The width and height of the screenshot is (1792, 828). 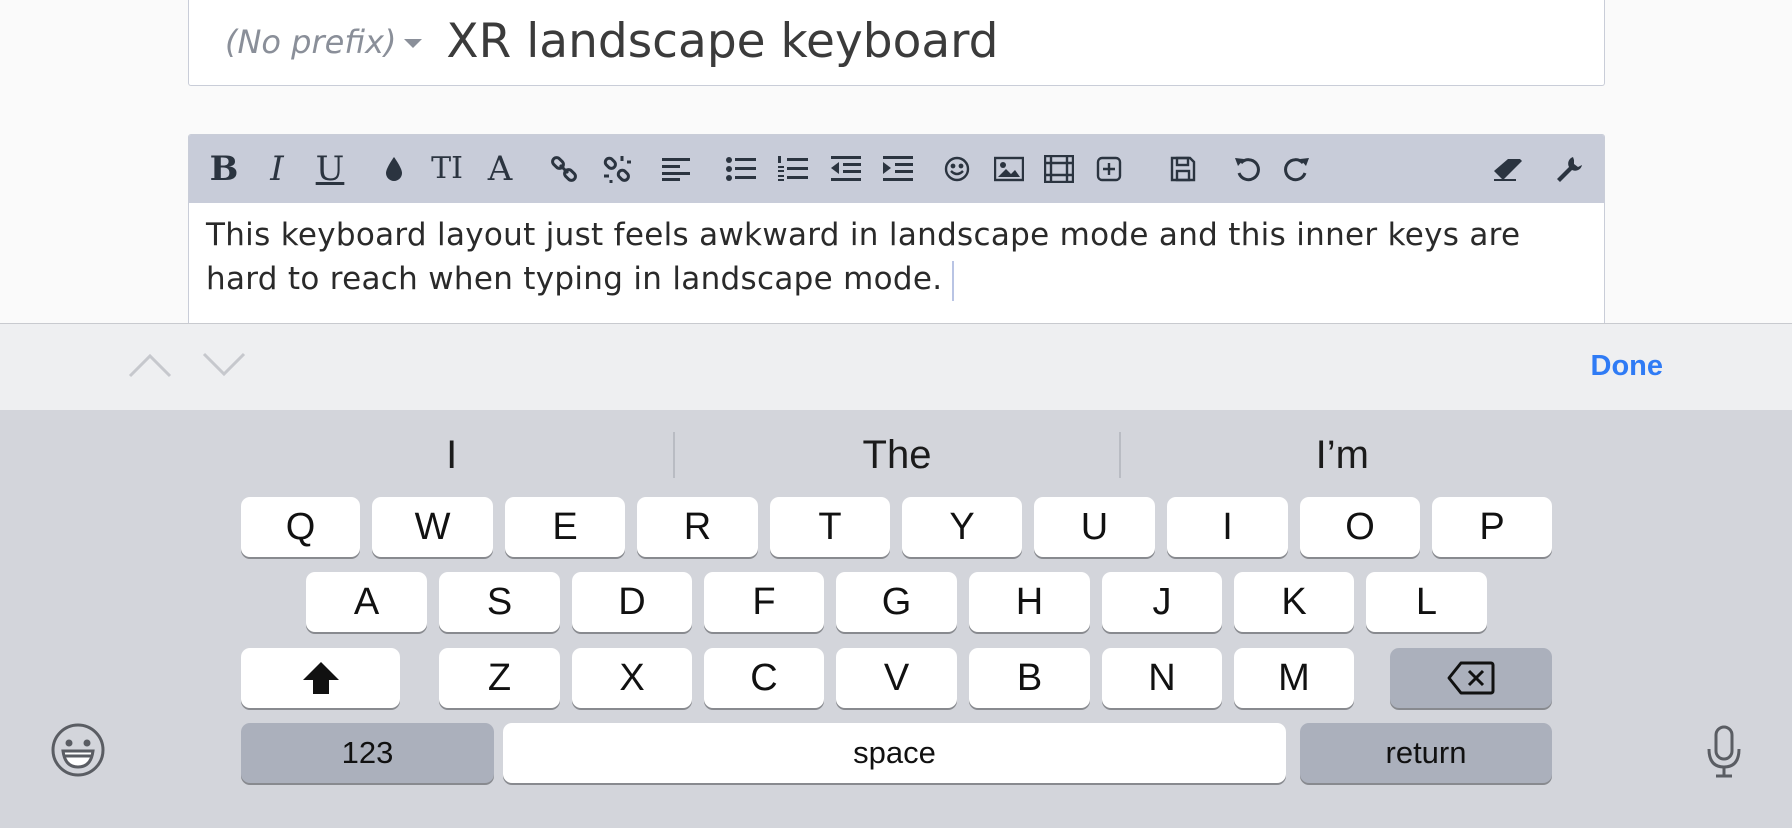 I want to click on font-size-icon: TI, so click(x=447, y=169).